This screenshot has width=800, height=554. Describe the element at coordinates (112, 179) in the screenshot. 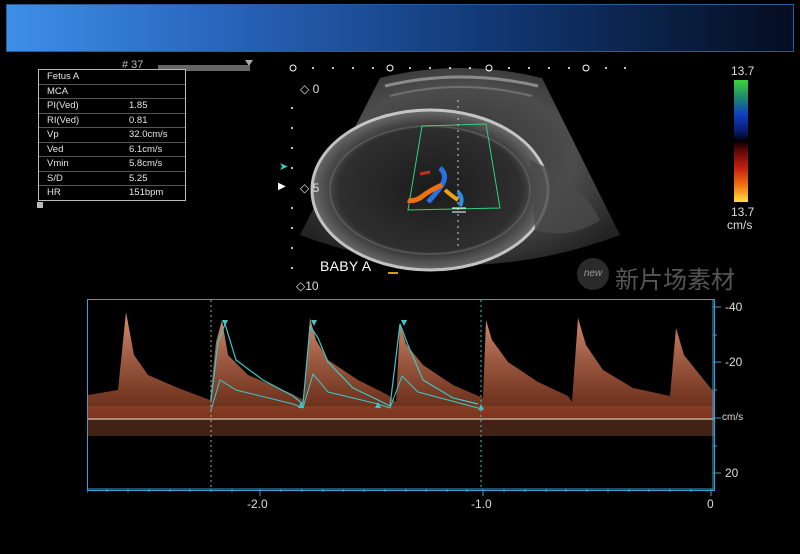

I see `meas-row-sd: S/D 5.25` at that location.